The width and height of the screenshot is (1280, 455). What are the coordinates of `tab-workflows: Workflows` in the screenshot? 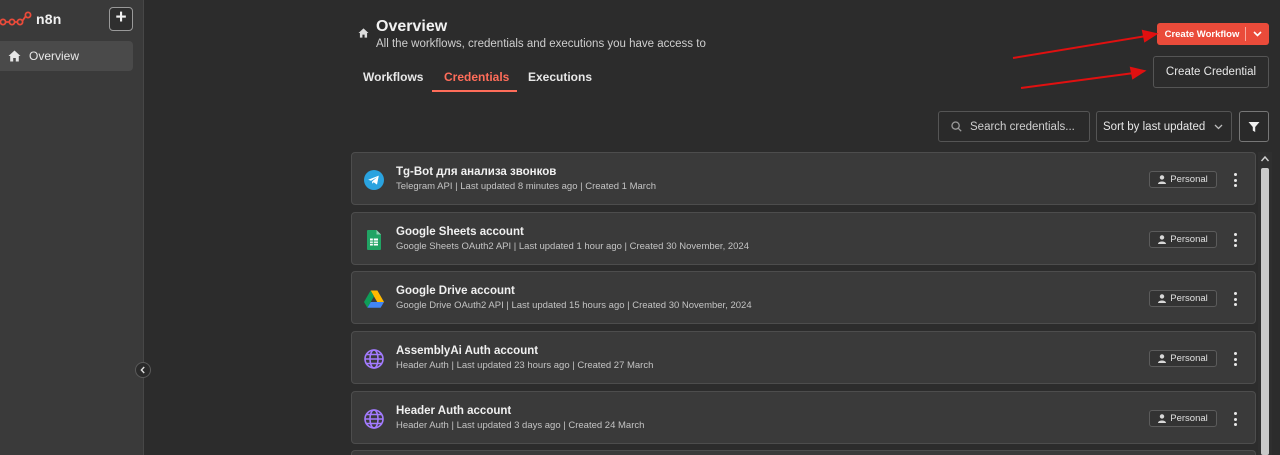 It's located at (393, 77).